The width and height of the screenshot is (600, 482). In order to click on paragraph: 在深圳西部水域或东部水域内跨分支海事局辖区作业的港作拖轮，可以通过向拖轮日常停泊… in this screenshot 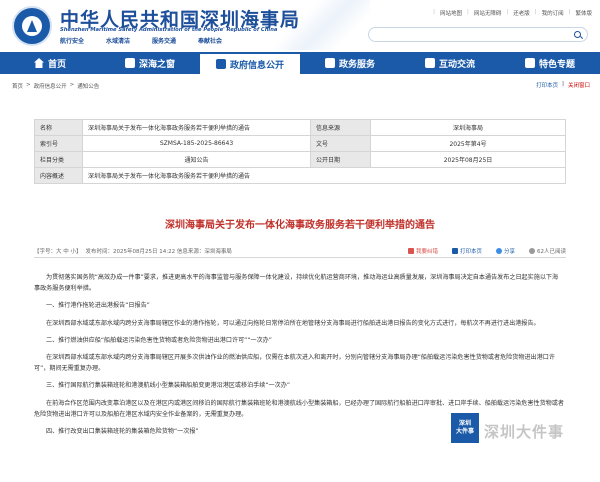, I will do `click(293, 323)`.